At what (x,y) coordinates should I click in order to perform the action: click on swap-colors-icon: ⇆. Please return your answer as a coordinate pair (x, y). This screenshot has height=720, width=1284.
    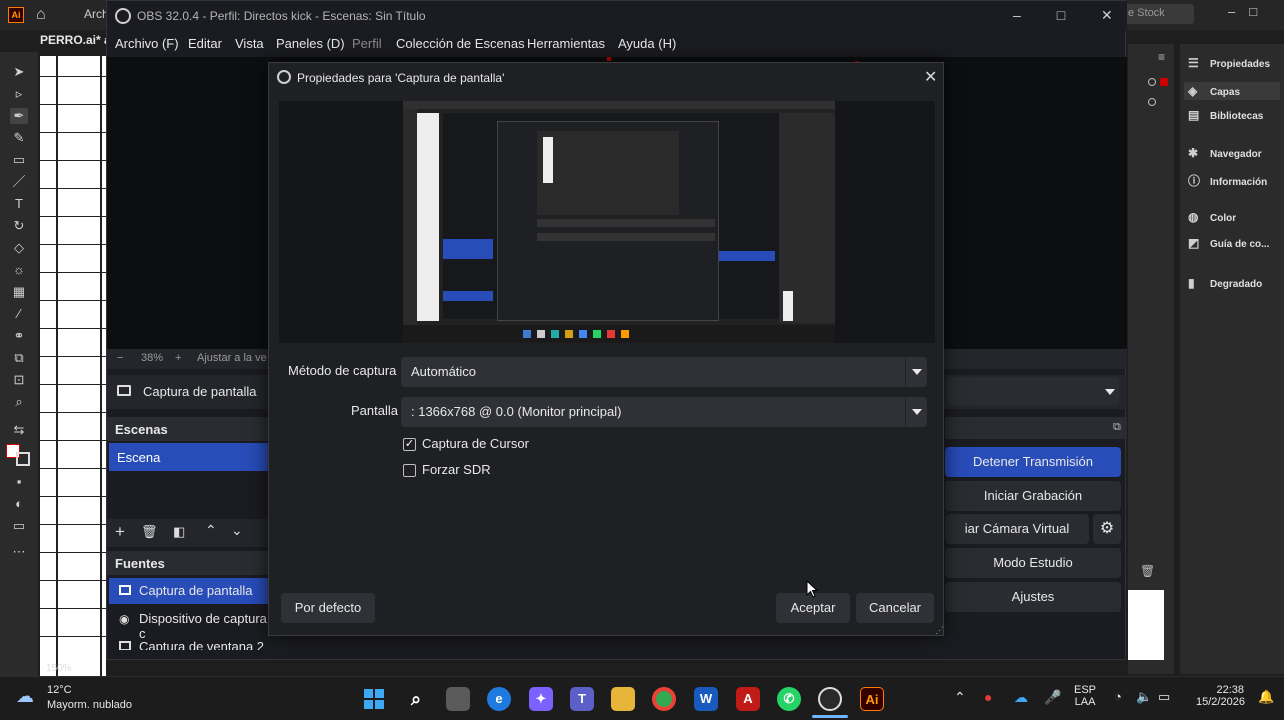
    Looking at the image, I should click on (19, 430).